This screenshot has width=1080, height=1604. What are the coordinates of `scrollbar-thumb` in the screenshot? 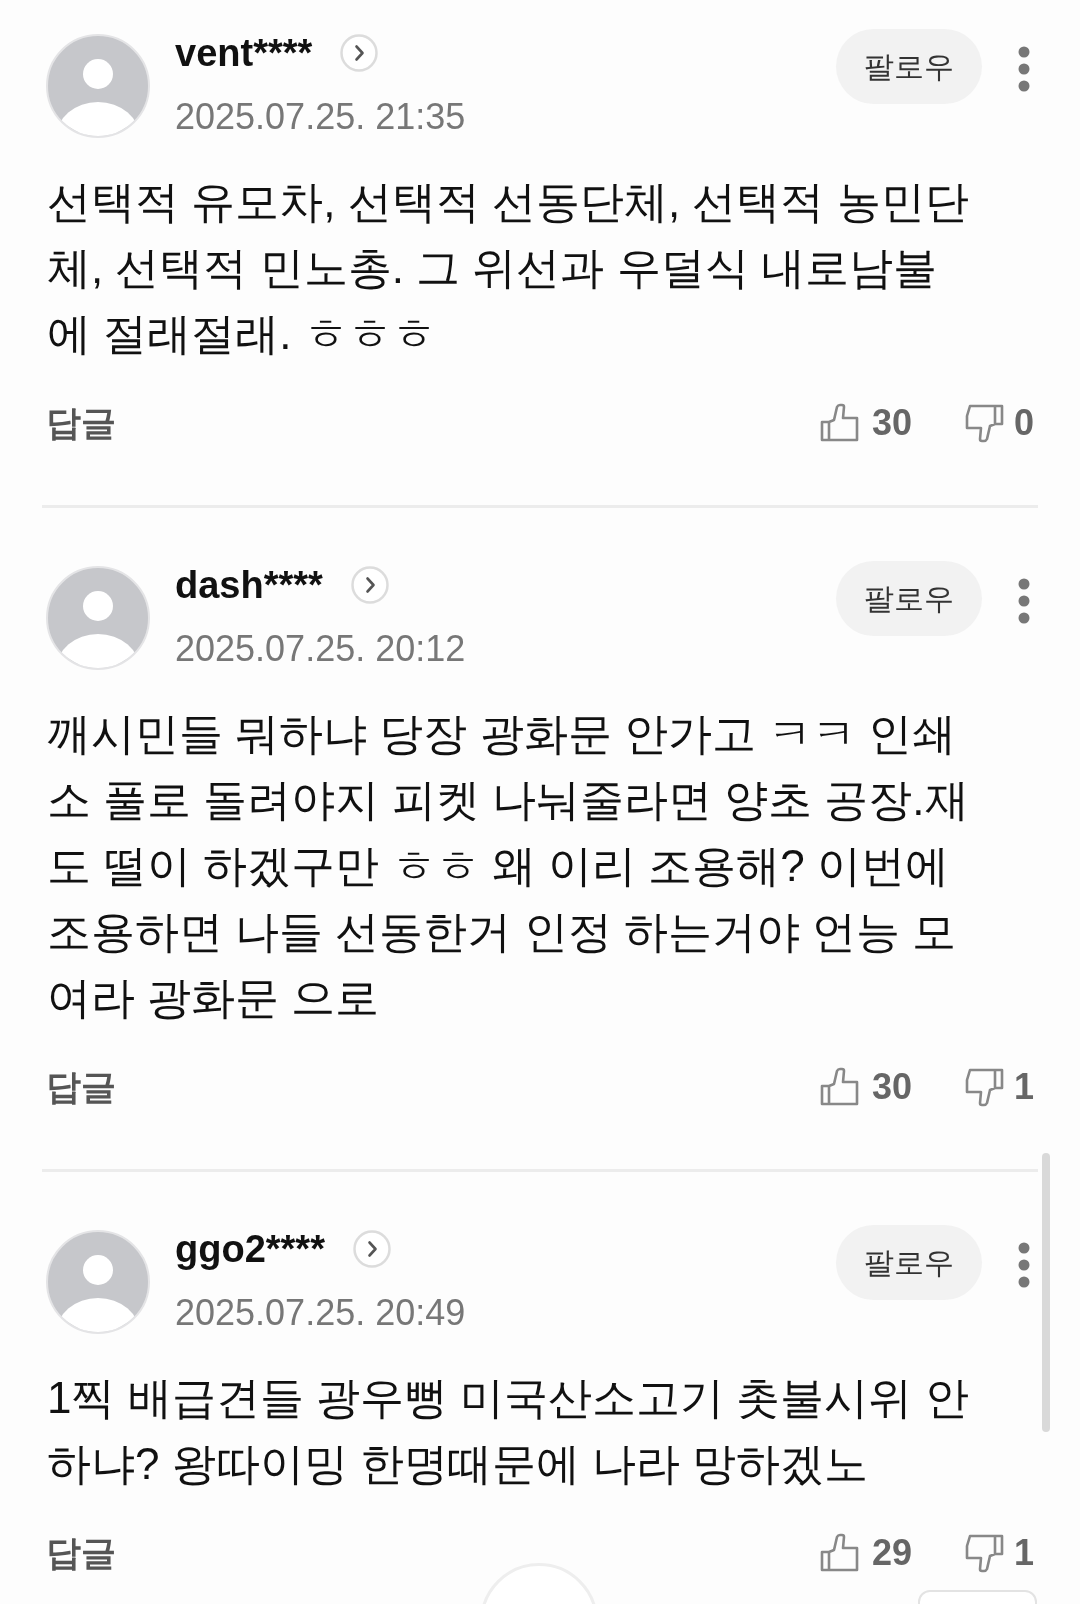 It's located at (1046, 1292).